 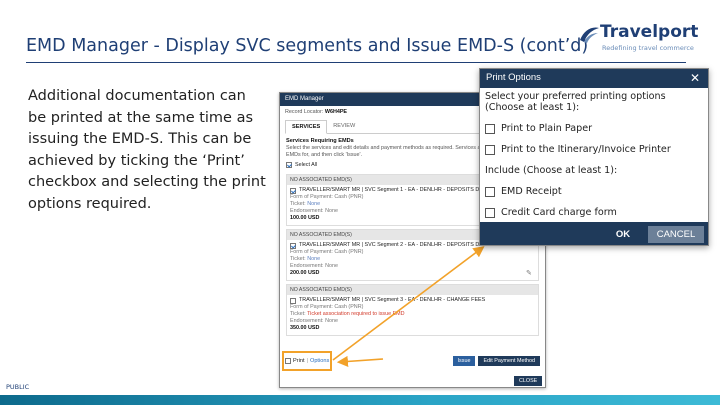 I want to click on select-all-label: Select All, so click(x=306, y=165).